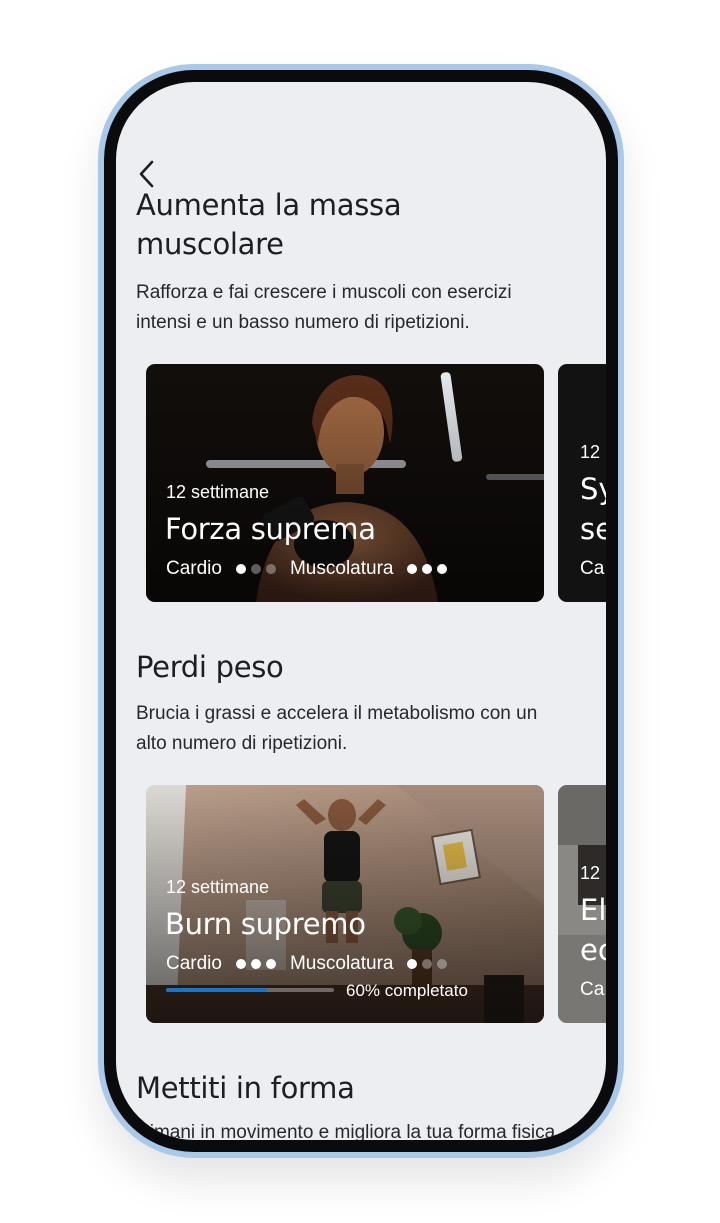 This screenshot has width=720, height=1223. Describe the element at coordinates (265, 924) in the screenshot. I see `card-title: Burn supremo` at that location.